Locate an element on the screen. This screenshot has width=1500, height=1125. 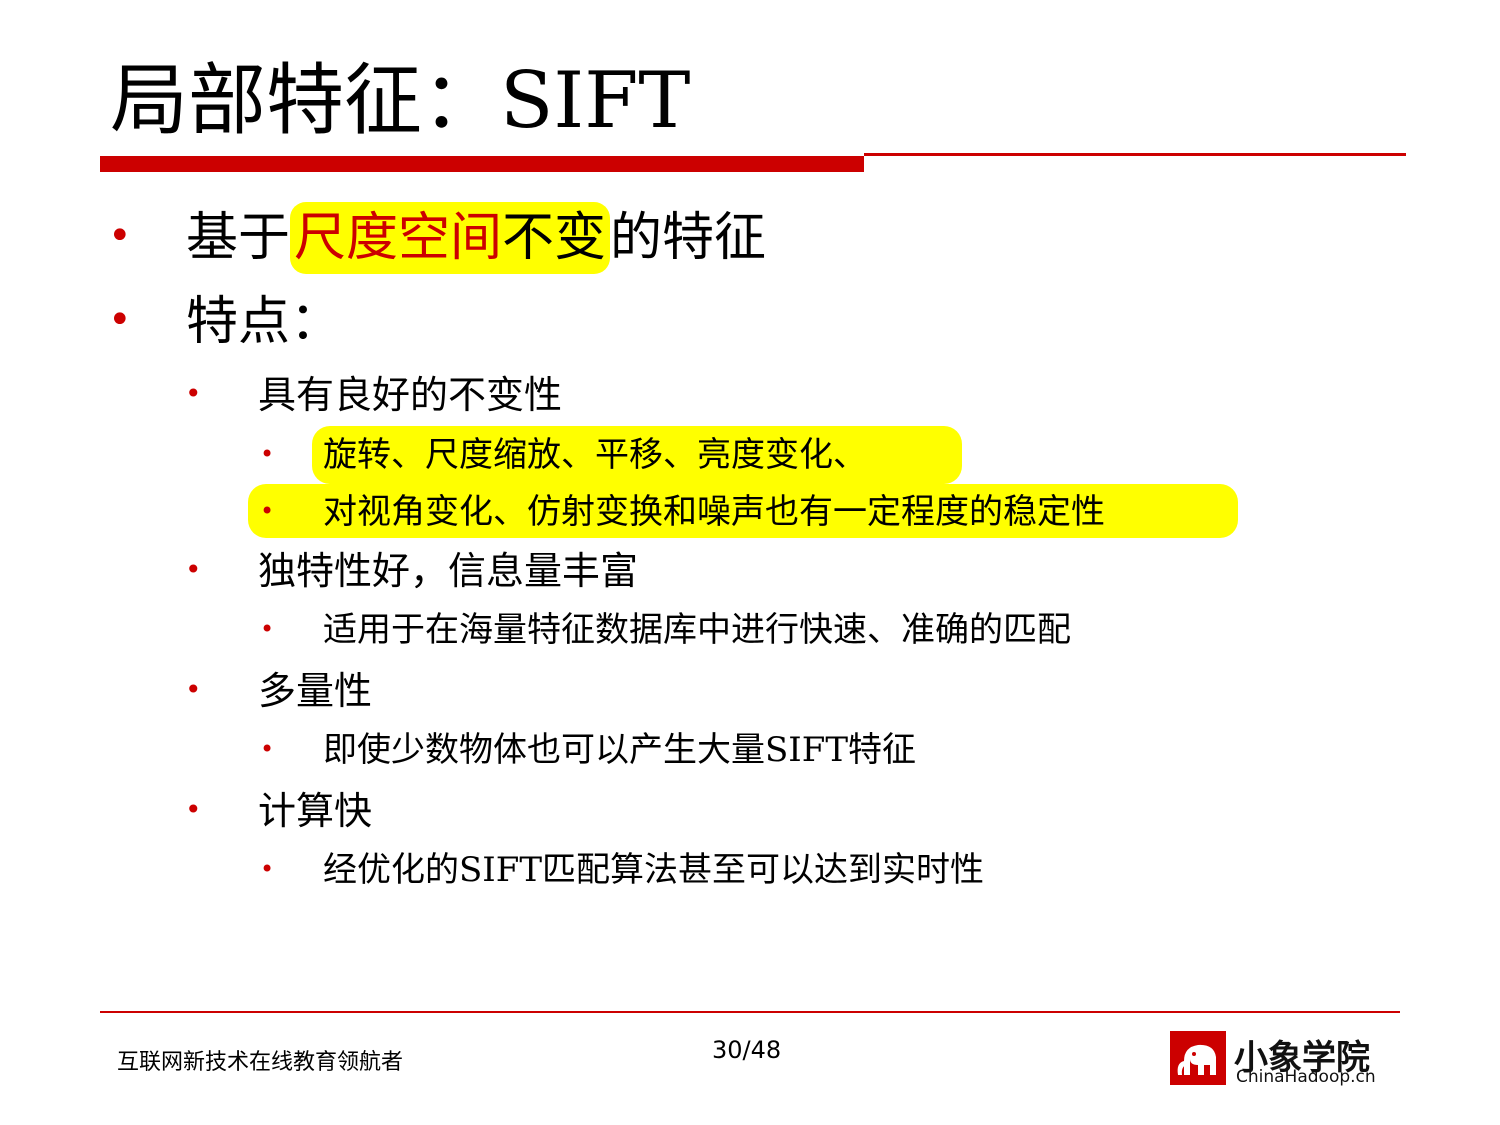
title-underline-thin is located at coordinates (1135, 154).